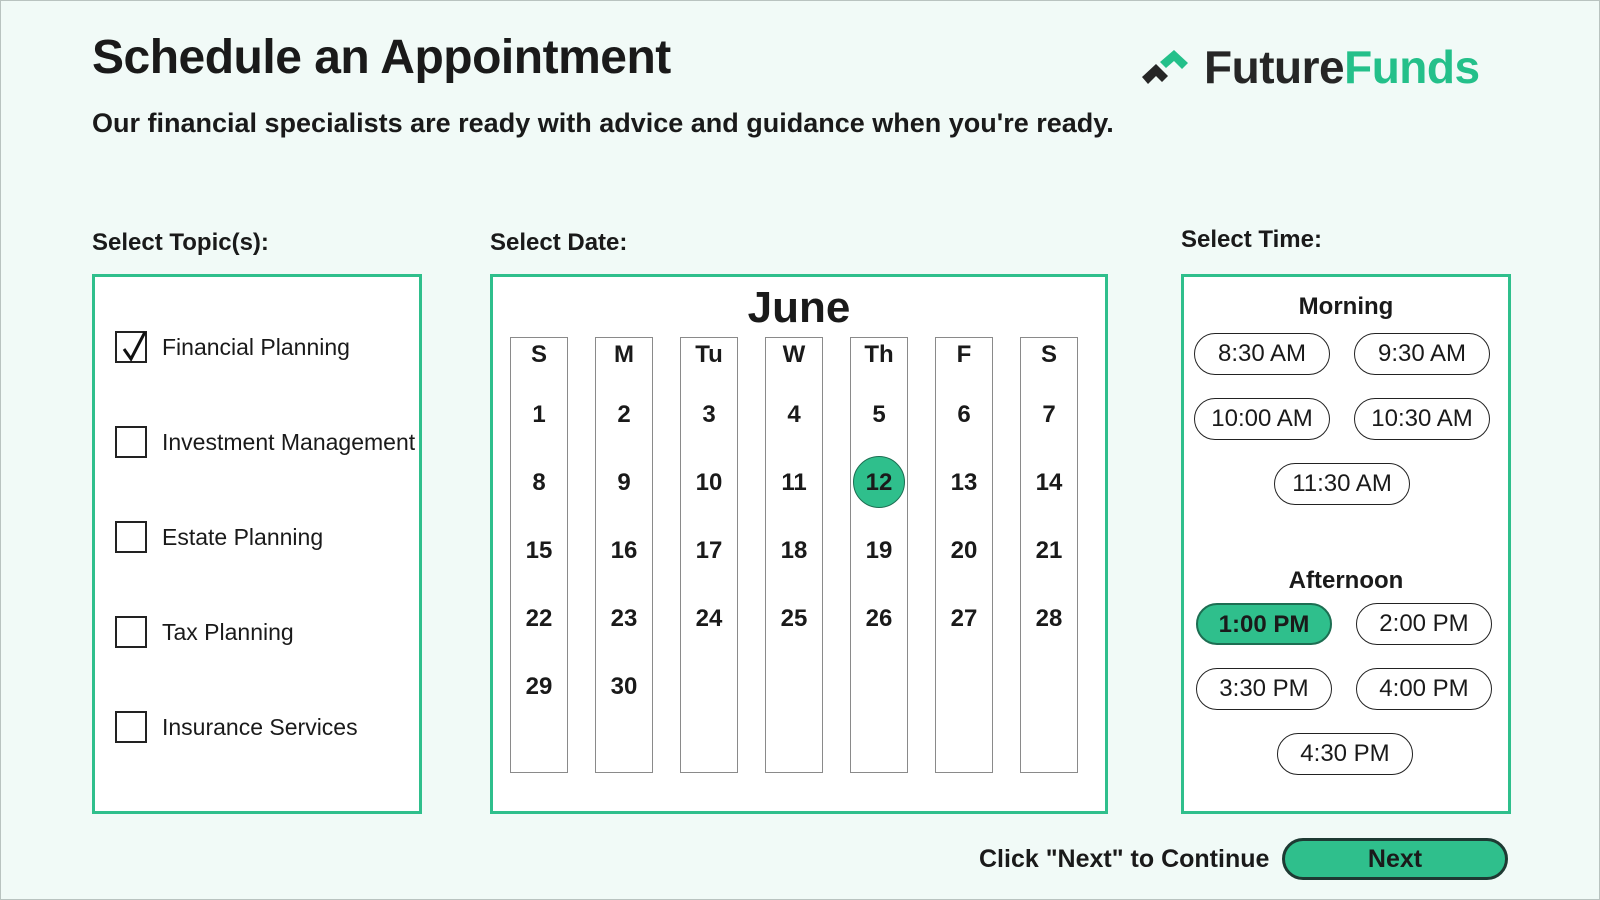 The image size is (1600, 900). I want to click on topic-estate-planning: Estate Planning, so click(219, 537).